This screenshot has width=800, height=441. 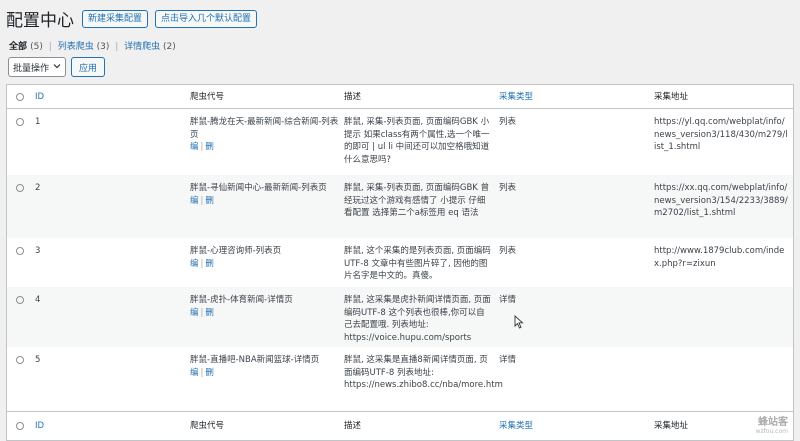 I want to click on watermark-logo: 蜂站客, so click(x=773, y=422).